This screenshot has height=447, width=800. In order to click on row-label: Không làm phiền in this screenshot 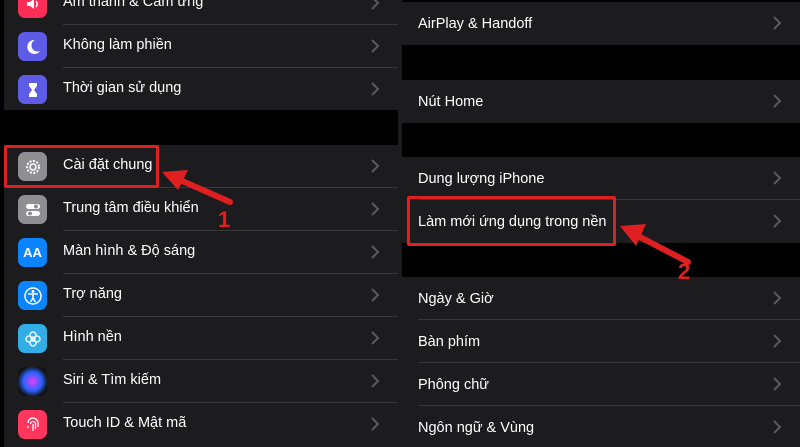, I will do `click(117, 45)`.